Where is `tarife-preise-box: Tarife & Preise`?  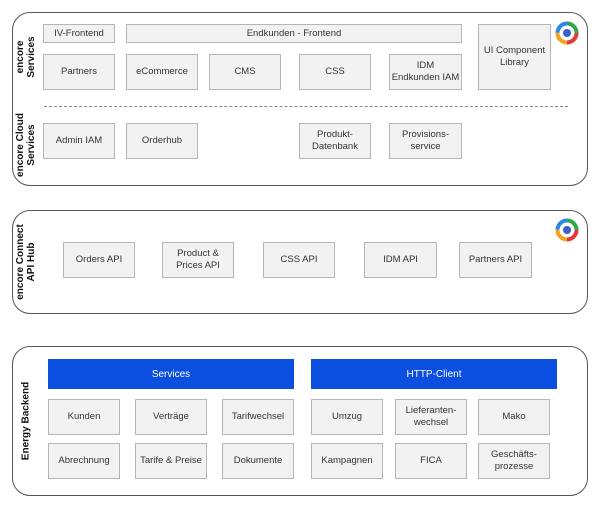
tarife-preise-box: Tarife & Preise is located at coordinates (171, 461).